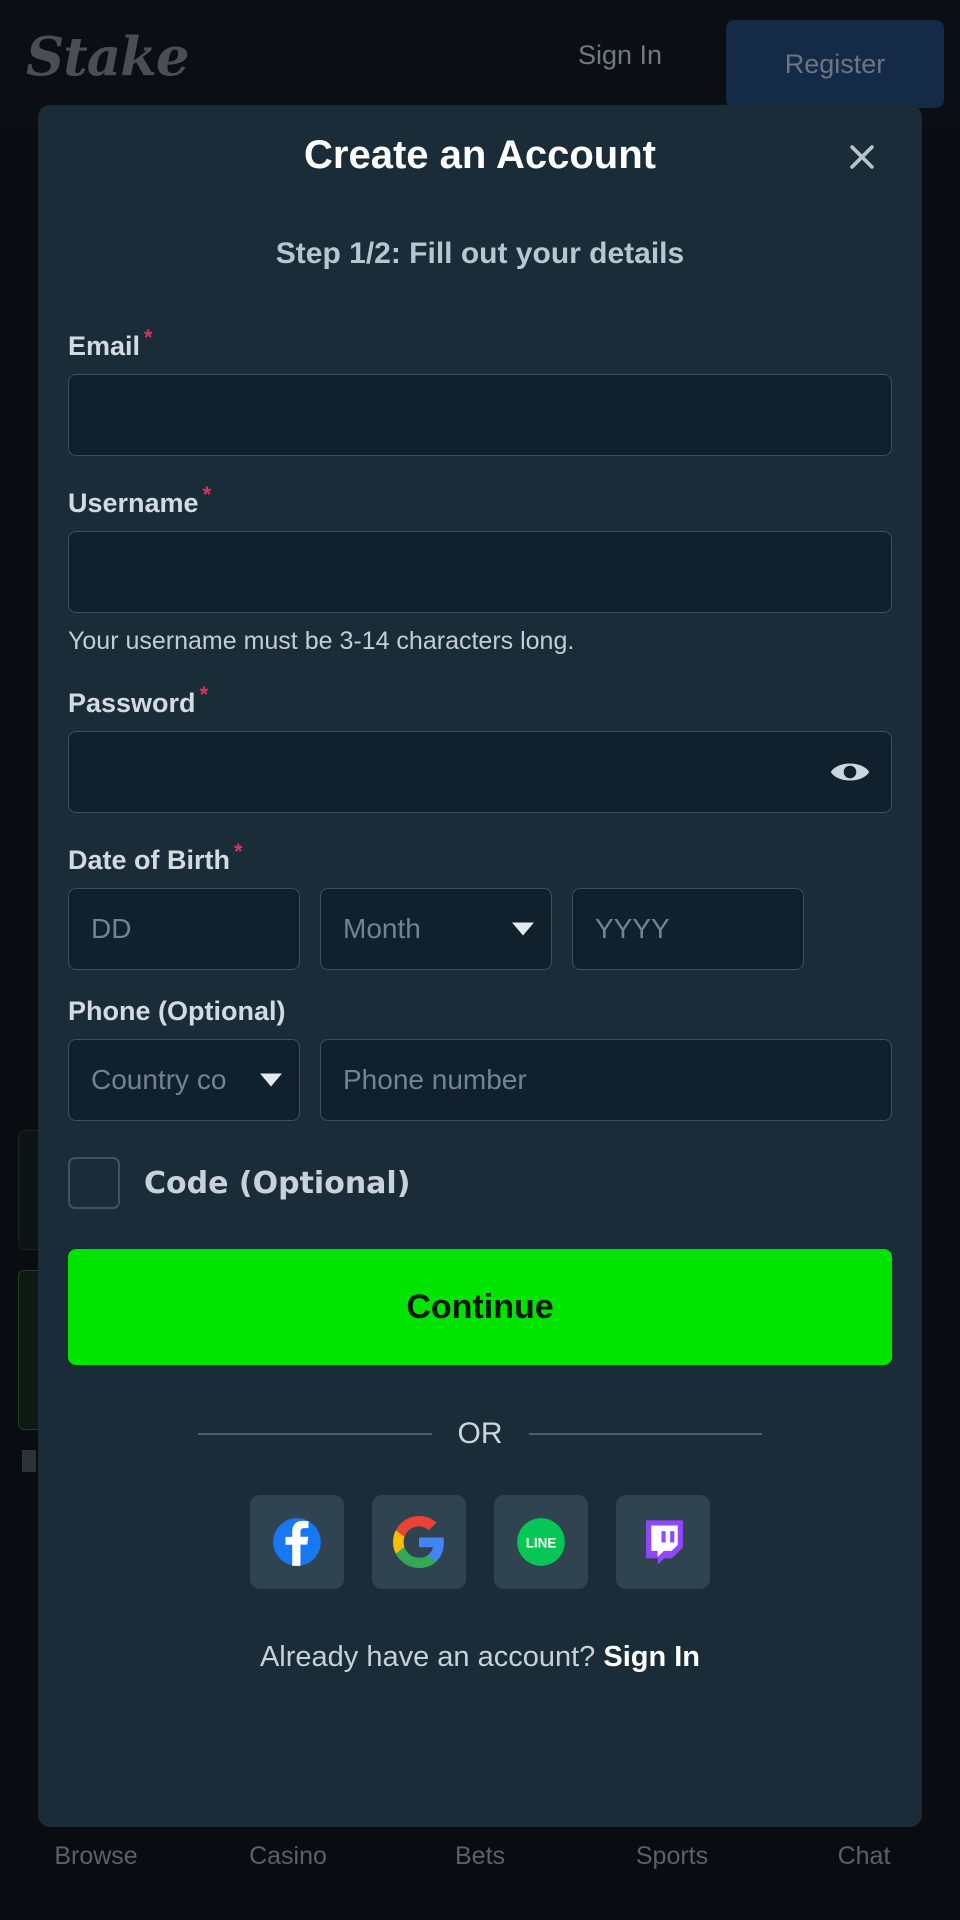 This screenshot has width=960, height=1920. What do you see at coordinates (436, 929) in the screenshot?
I see `dob-month-select: Month` at bounding box center [436, 929].